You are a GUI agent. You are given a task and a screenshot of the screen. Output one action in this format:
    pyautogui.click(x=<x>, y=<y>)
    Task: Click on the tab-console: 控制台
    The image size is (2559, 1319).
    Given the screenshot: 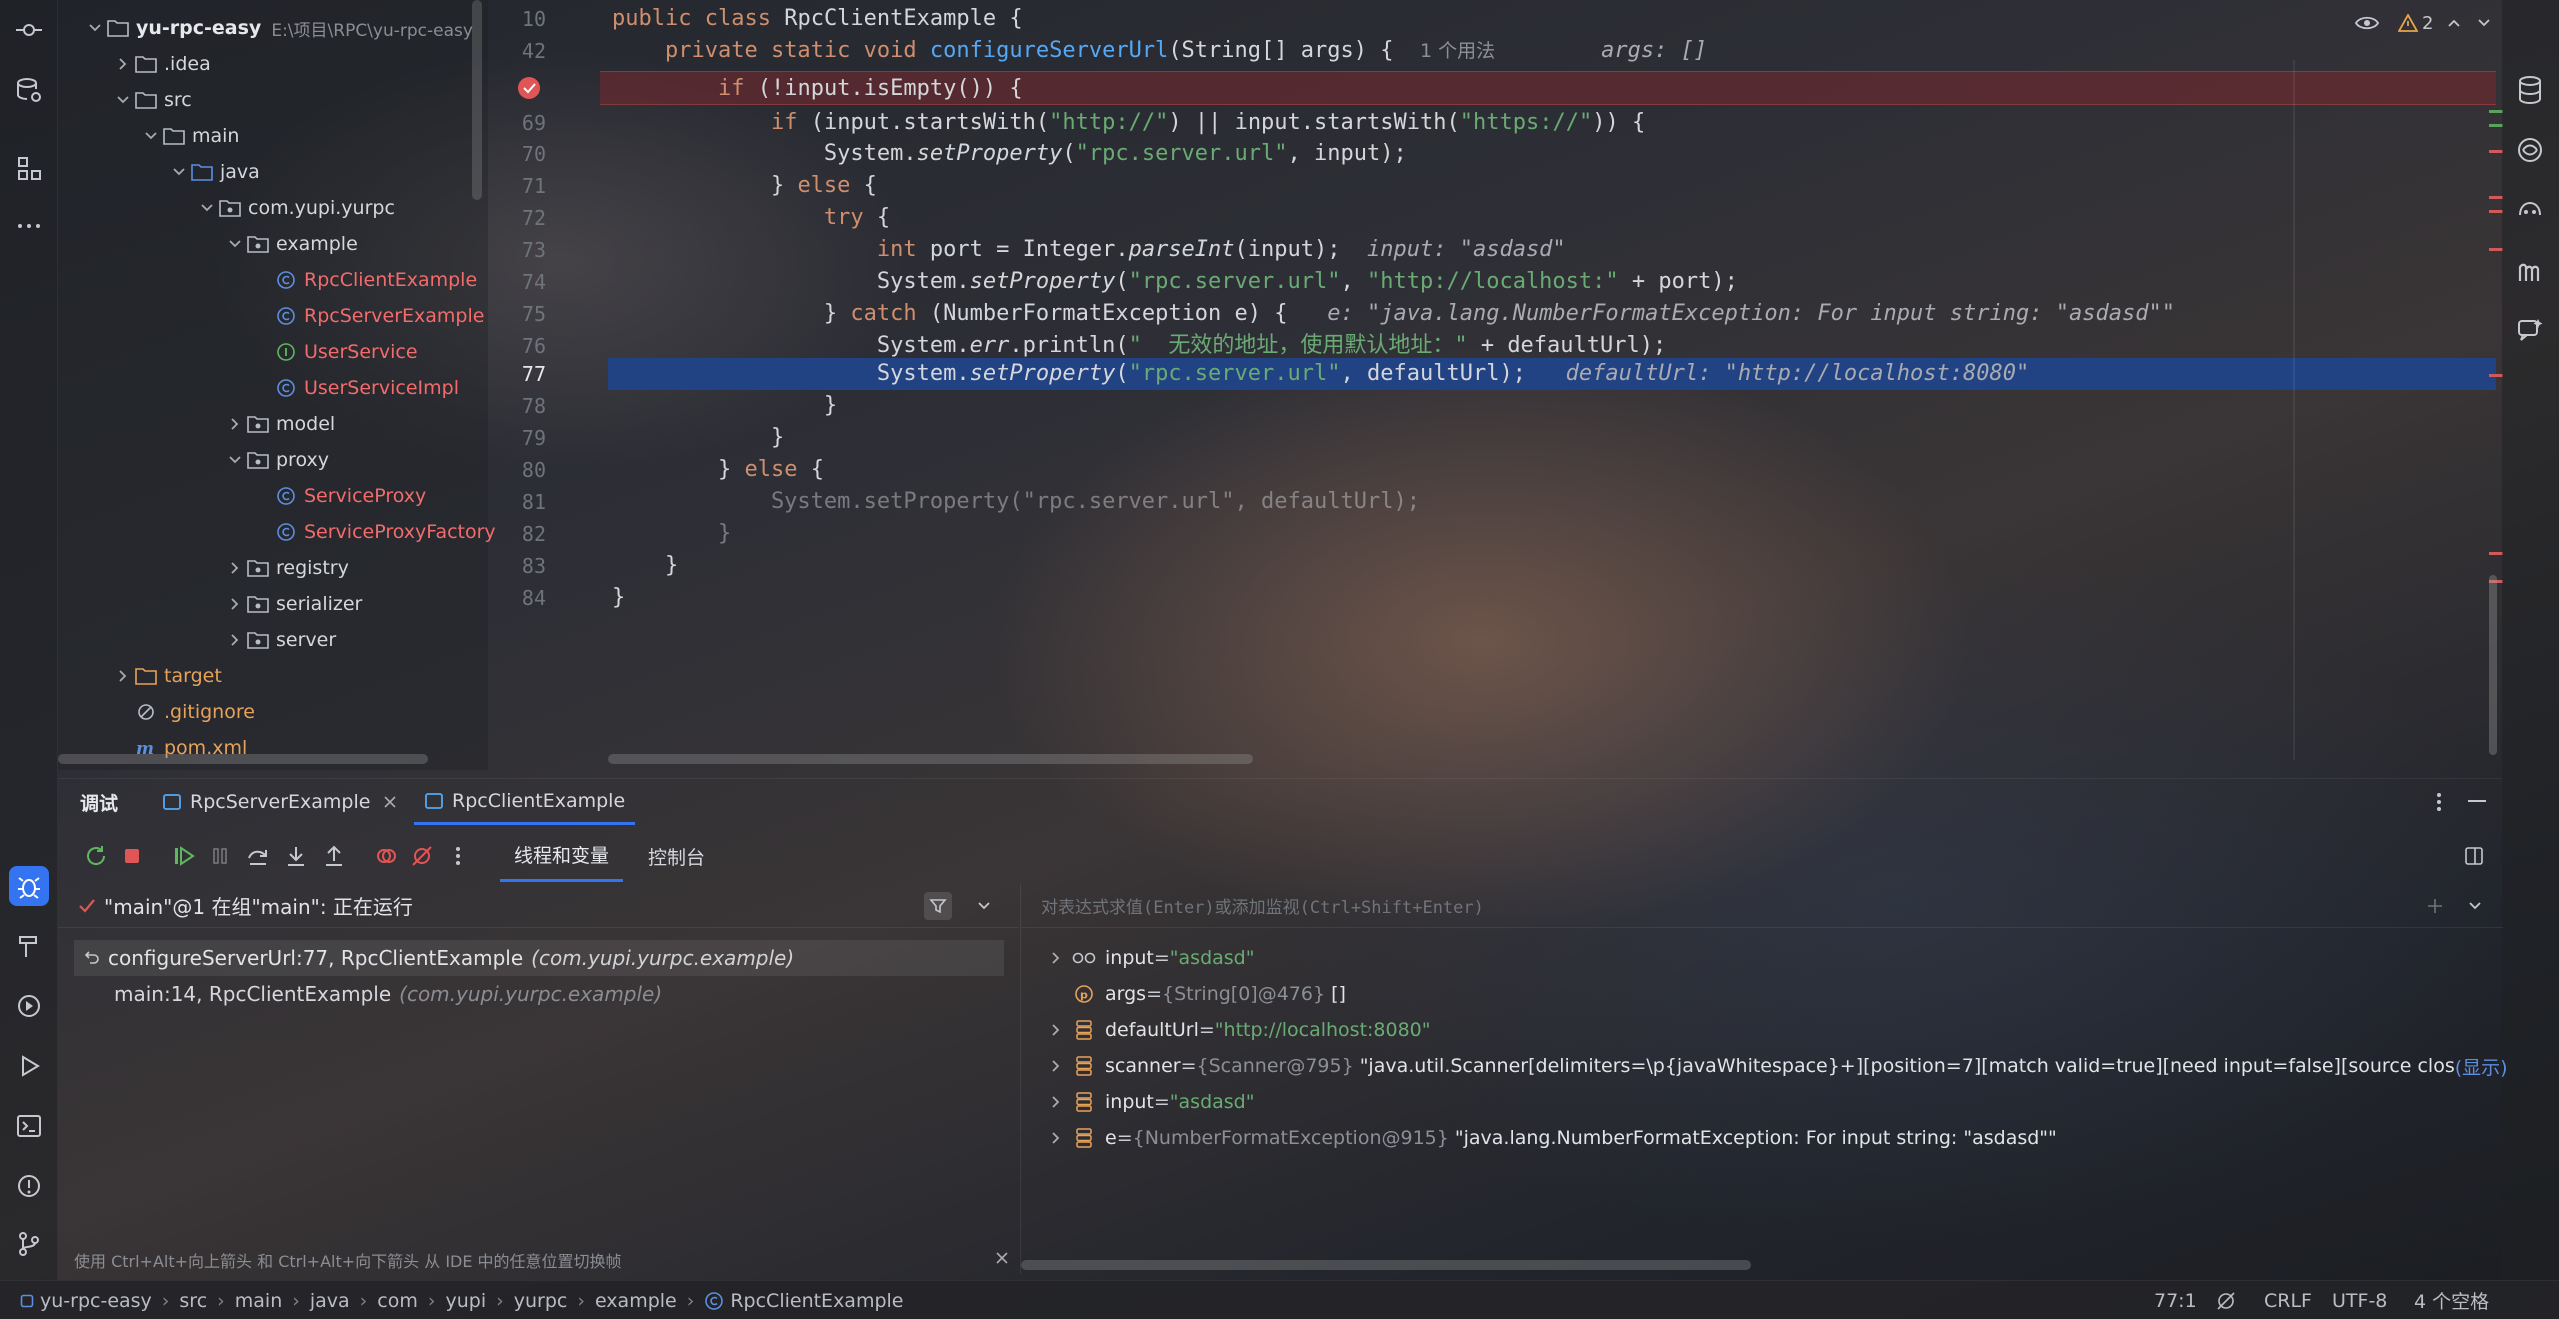 What is the action you would take?
    pyautogui.click(x=676, y=856)
    